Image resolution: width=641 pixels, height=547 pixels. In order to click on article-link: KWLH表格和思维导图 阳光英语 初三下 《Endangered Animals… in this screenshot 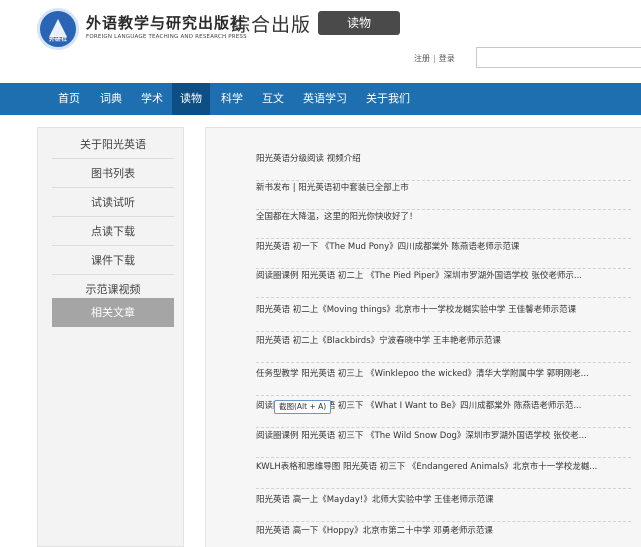, I will do `click(443, 474)`.